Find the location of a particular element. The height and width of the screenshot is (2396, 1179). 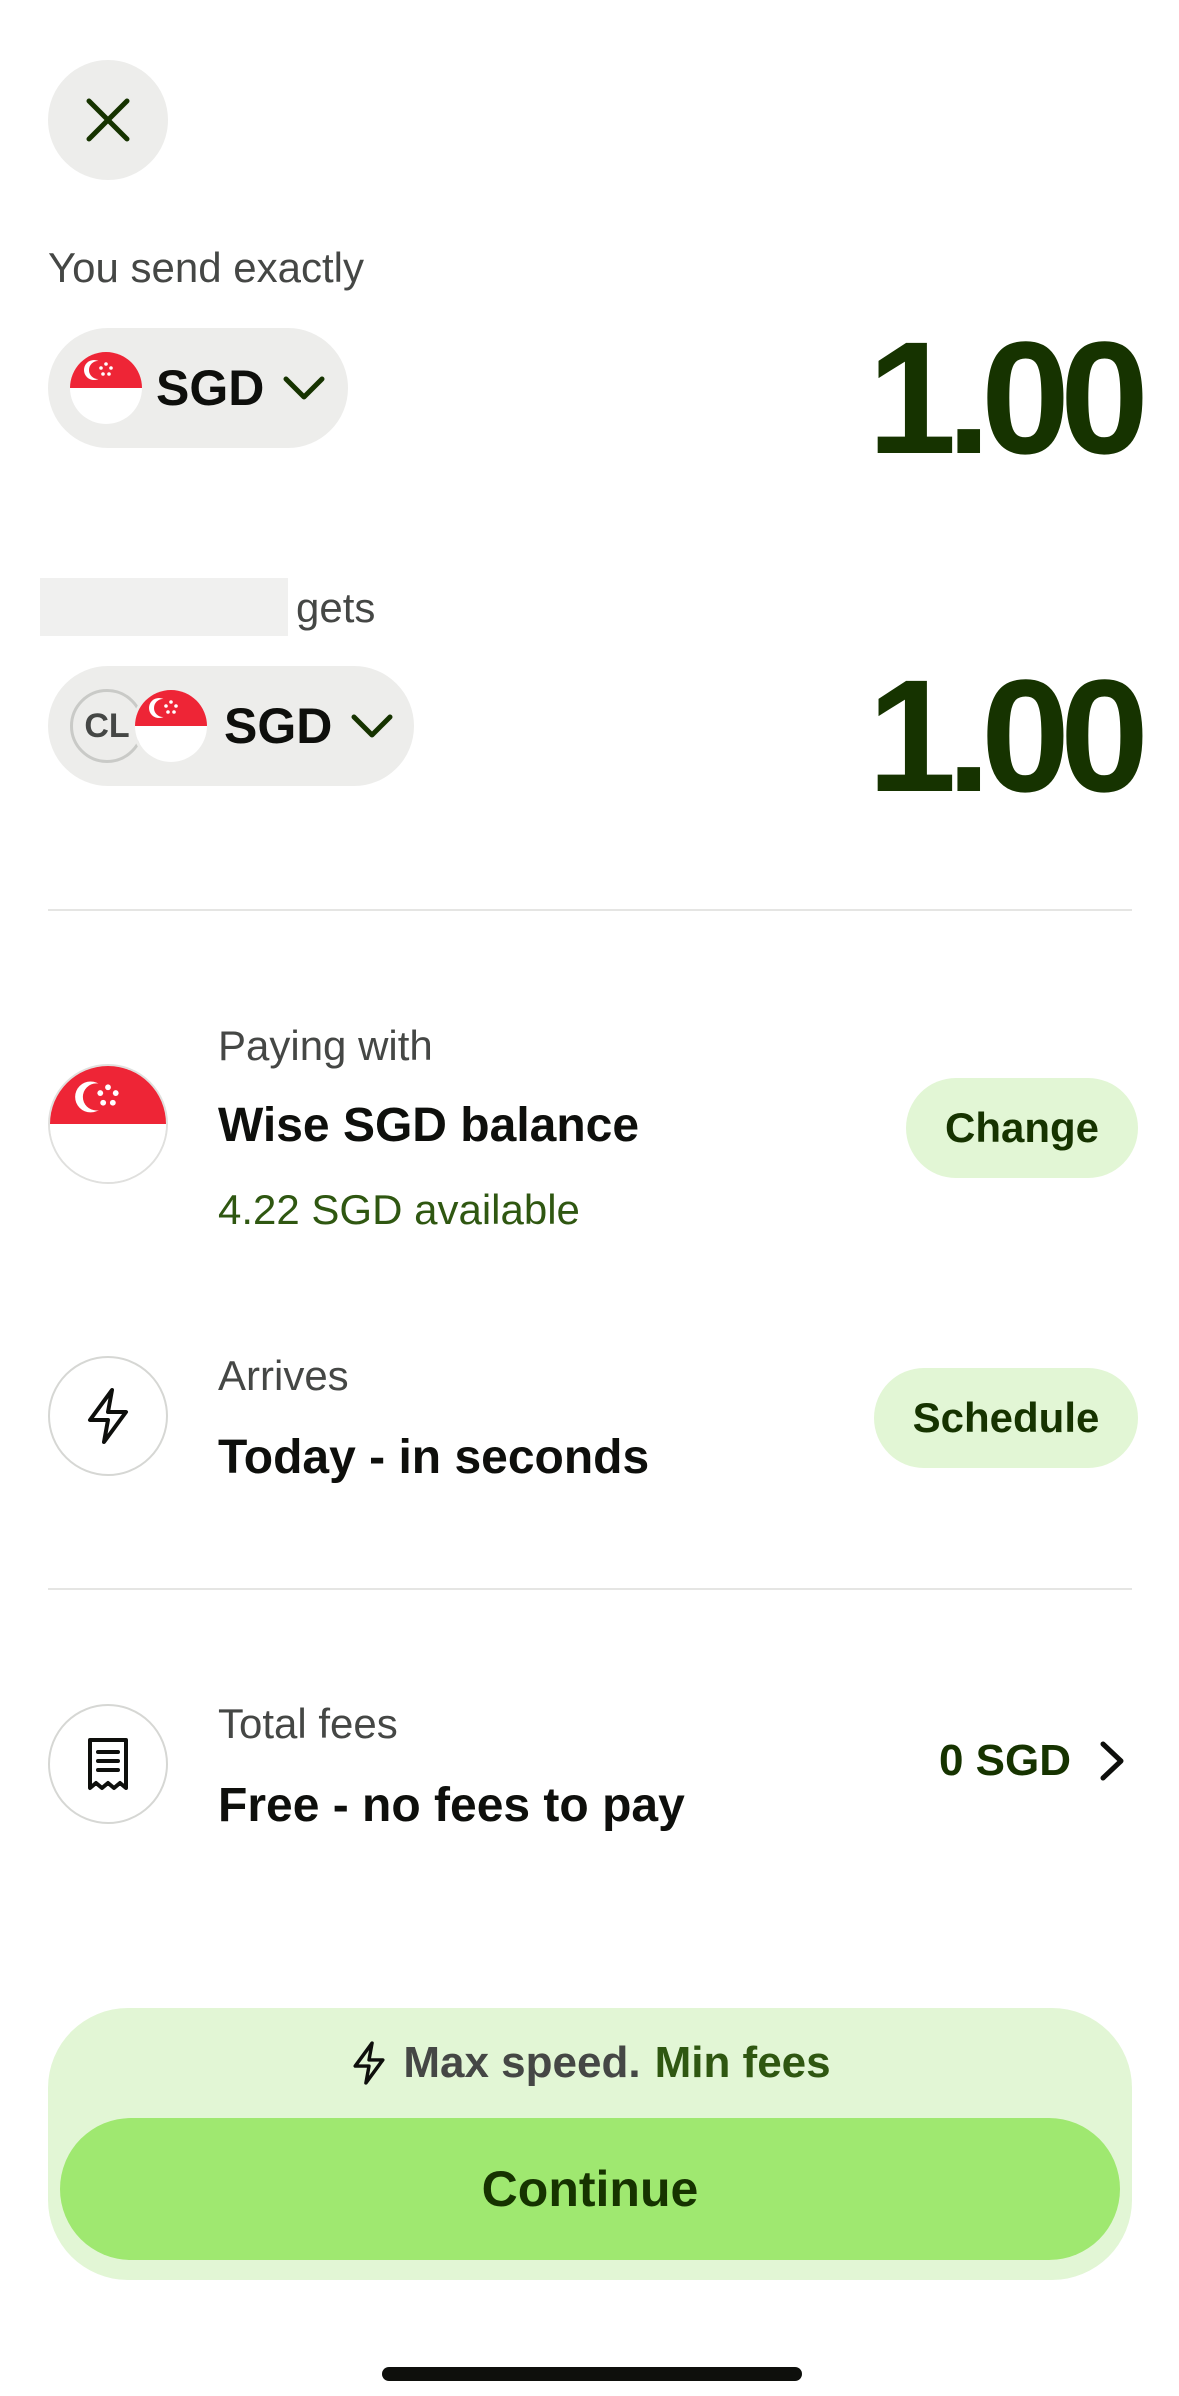

fees-icon-container is located at coordinates (108, 1764).